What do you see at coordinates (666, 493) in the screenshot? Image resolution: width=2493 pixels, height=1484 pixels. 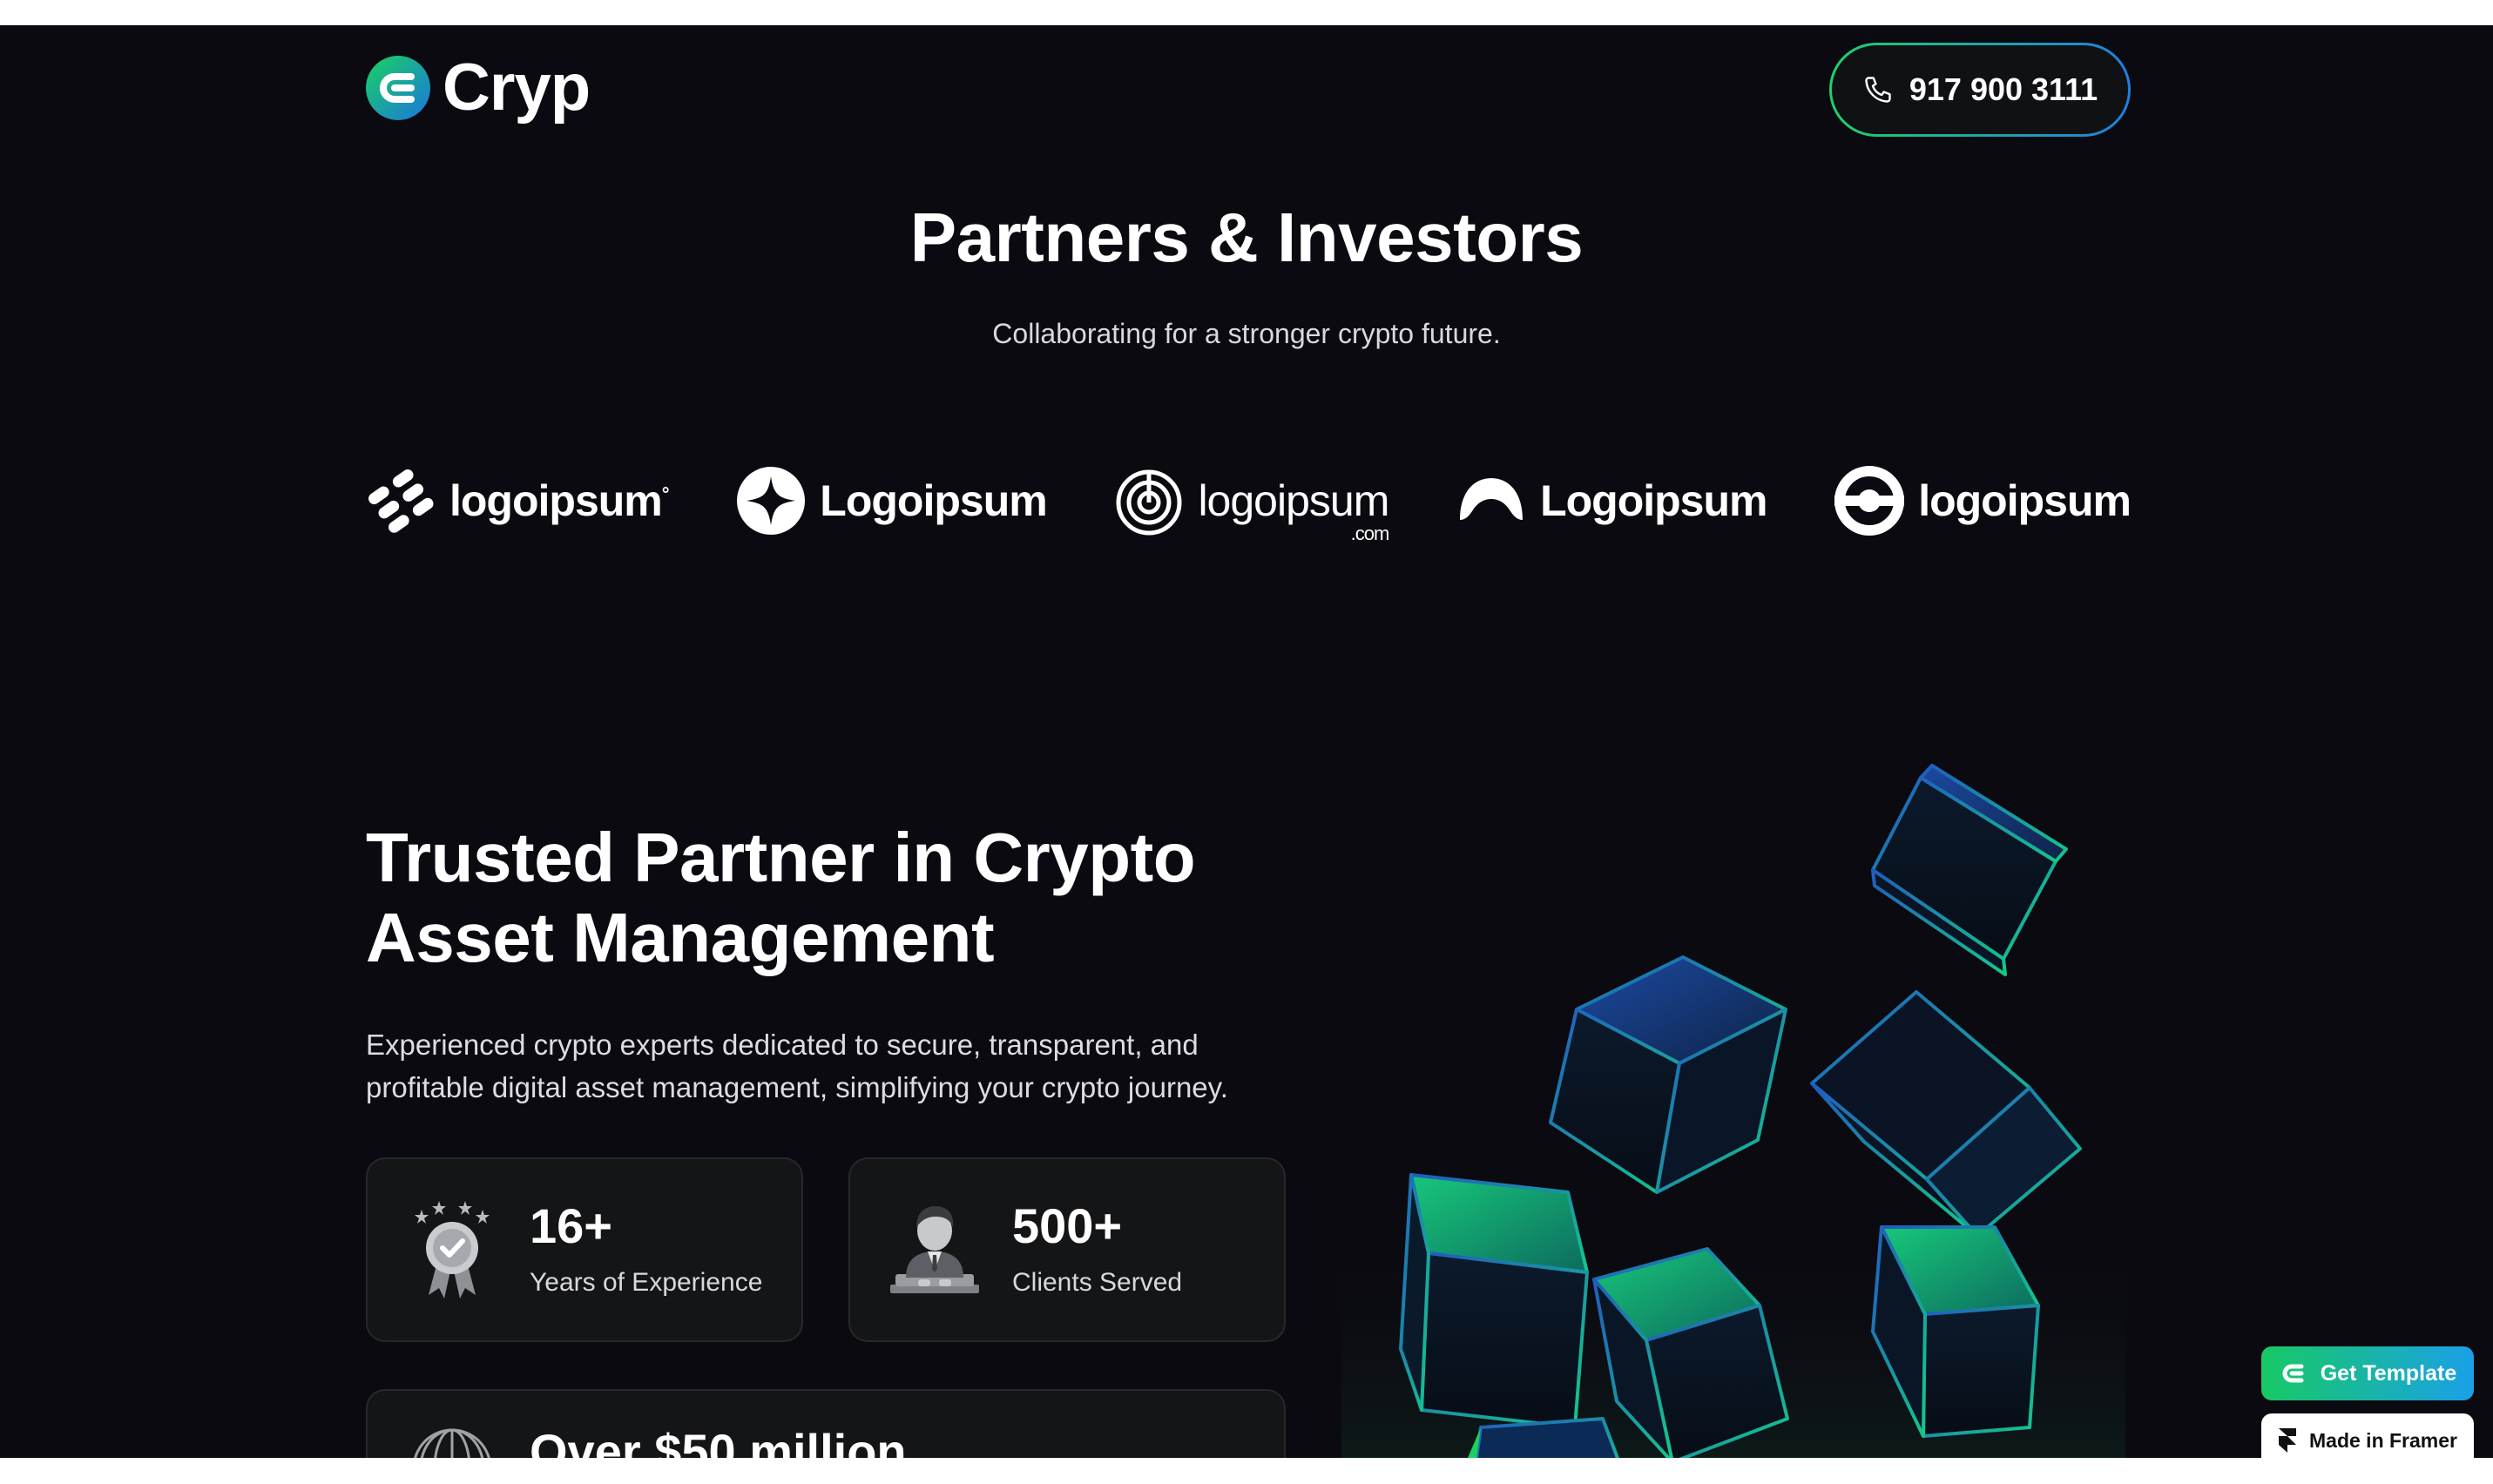 I see `registered-mark: °` at bounding box center [666, 493].